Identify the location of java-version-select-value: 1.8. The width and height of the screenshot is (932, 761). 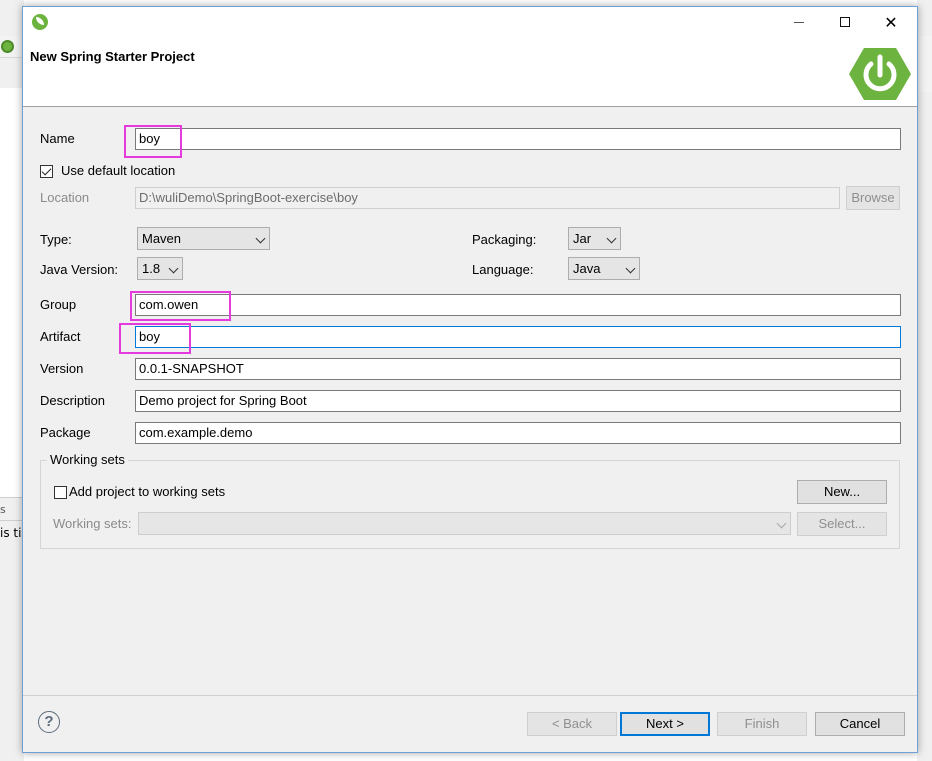
(151, 268).